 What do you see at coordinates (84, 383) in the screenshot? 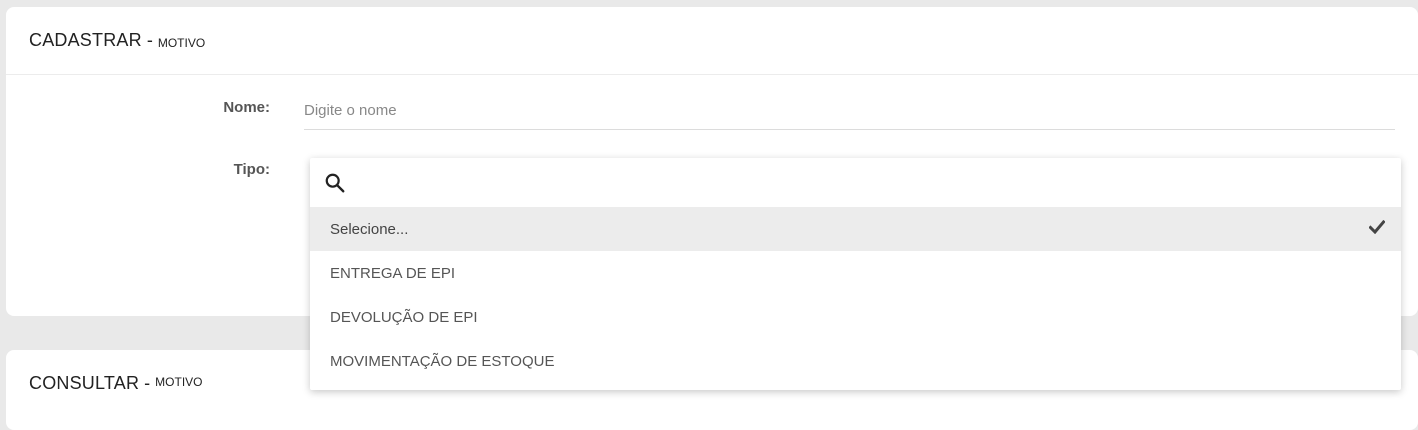
I see `consult-title: CONSULTAR` at bounding box center [84, 383].